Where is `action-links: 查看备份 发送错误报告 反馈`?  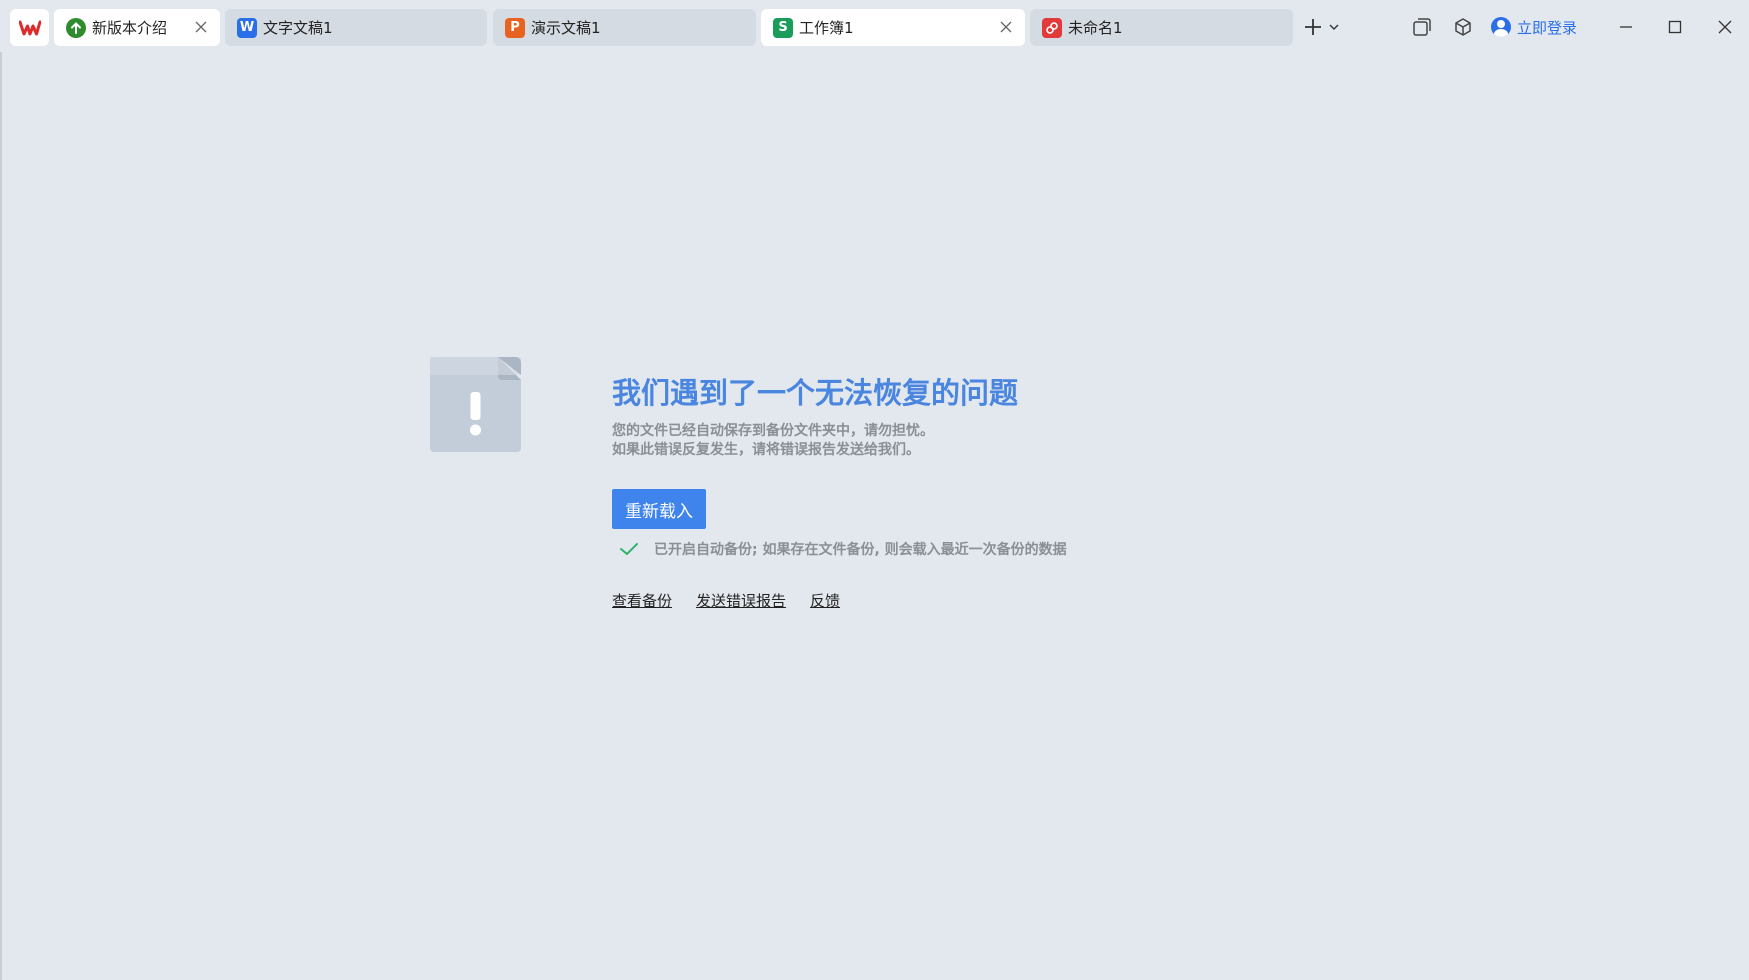 action-links: 查看备份 发送错误报告 反馈 is located at coordinates (726, 600).